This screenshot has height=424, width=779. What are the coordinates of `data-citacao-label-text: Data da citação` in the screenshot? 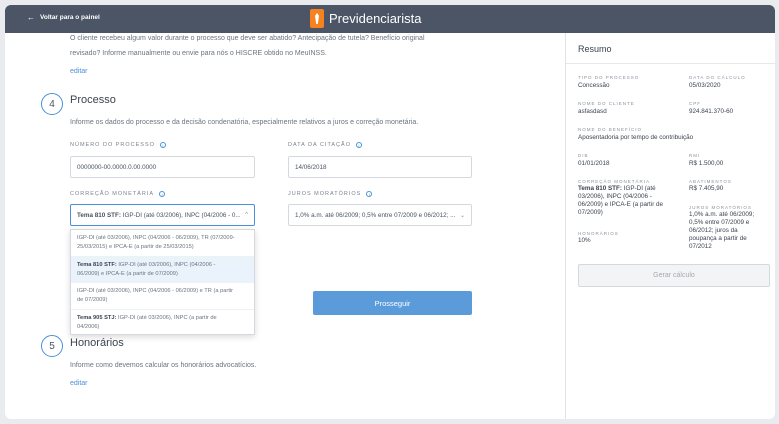 It's located at (319, 145).